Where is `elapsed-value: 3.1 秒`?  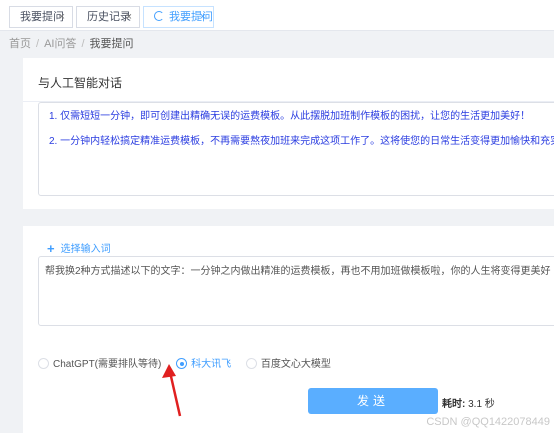
elapsed-value: 3.1 秒 is located at coordinates (481, 404).